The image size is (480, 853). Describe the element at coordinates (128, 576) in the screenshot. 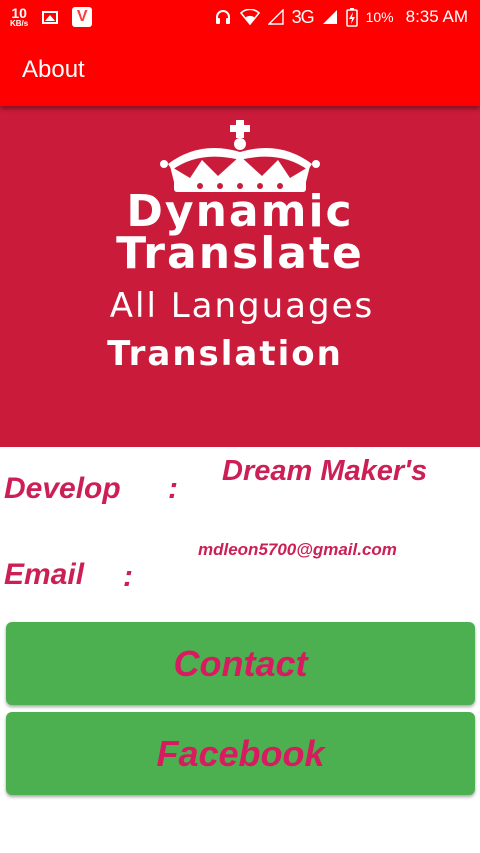

I see `email-colon: :` at that location.